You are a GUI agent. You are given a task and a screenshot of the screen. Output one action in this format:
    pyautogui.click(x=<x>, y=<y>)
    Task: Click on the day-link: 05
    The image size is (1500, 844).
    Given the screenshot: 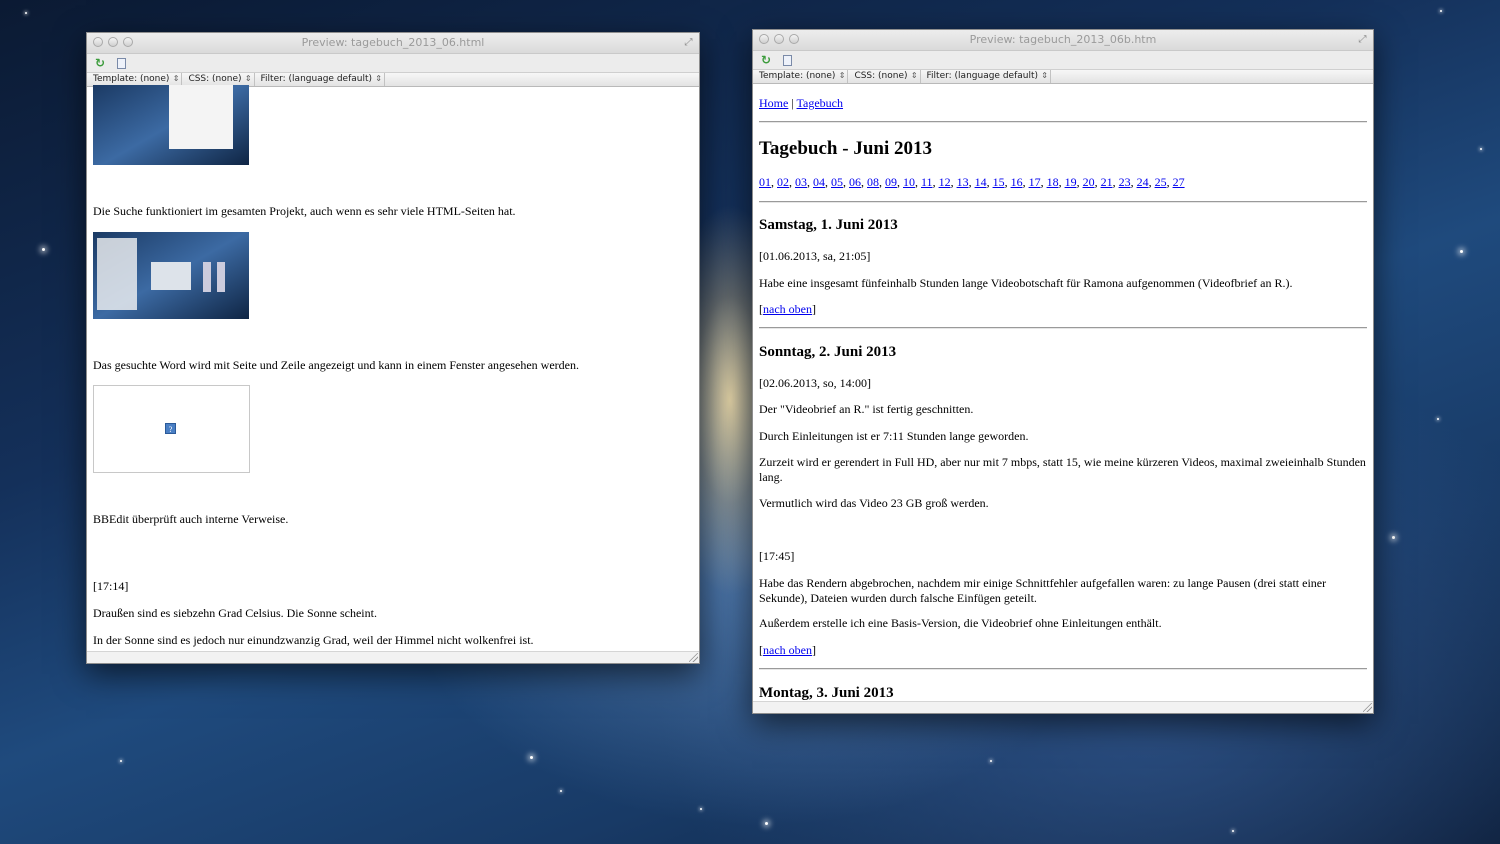 What is the action you would take?
    pyautogui.click(x=837, y=182)
    